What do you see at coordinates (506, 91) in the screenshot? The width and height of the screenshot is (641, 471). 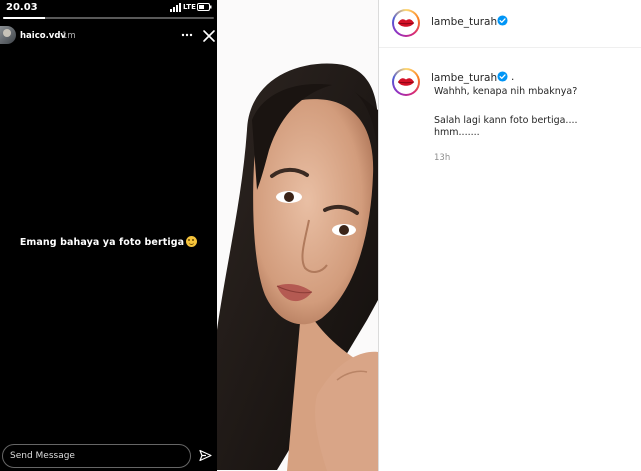 I see `comment-text-line: Wahhh, kenapa nih mbaknya?` at bounding box center [506, 91].